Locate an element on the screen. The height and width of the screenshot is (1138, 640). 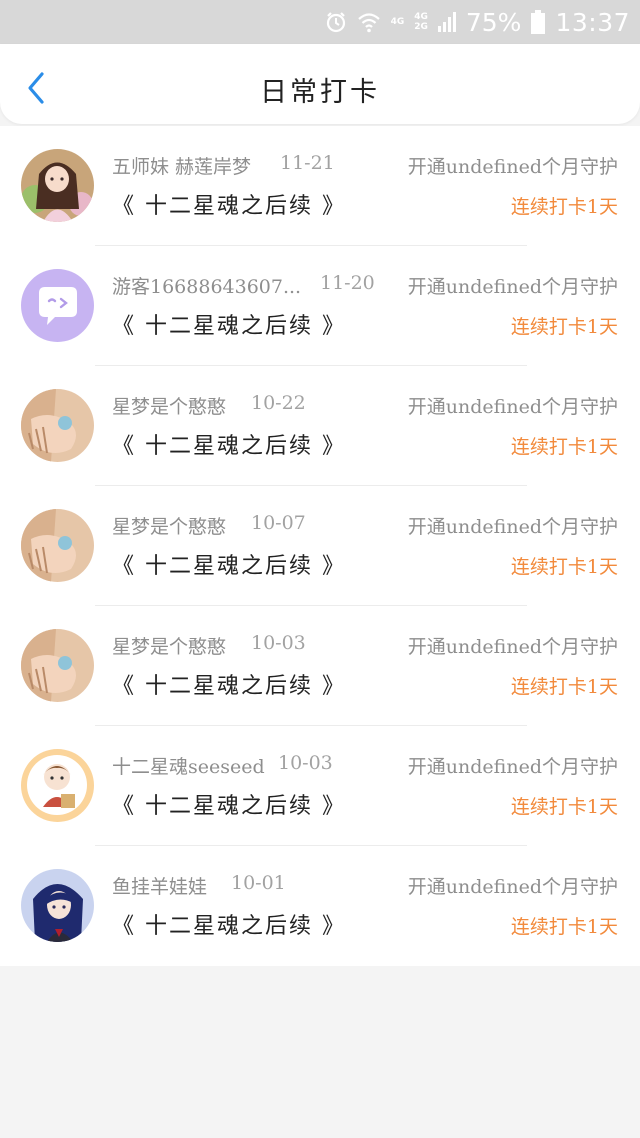
chat-bubble-avatar is located at coordinates (57, 305).